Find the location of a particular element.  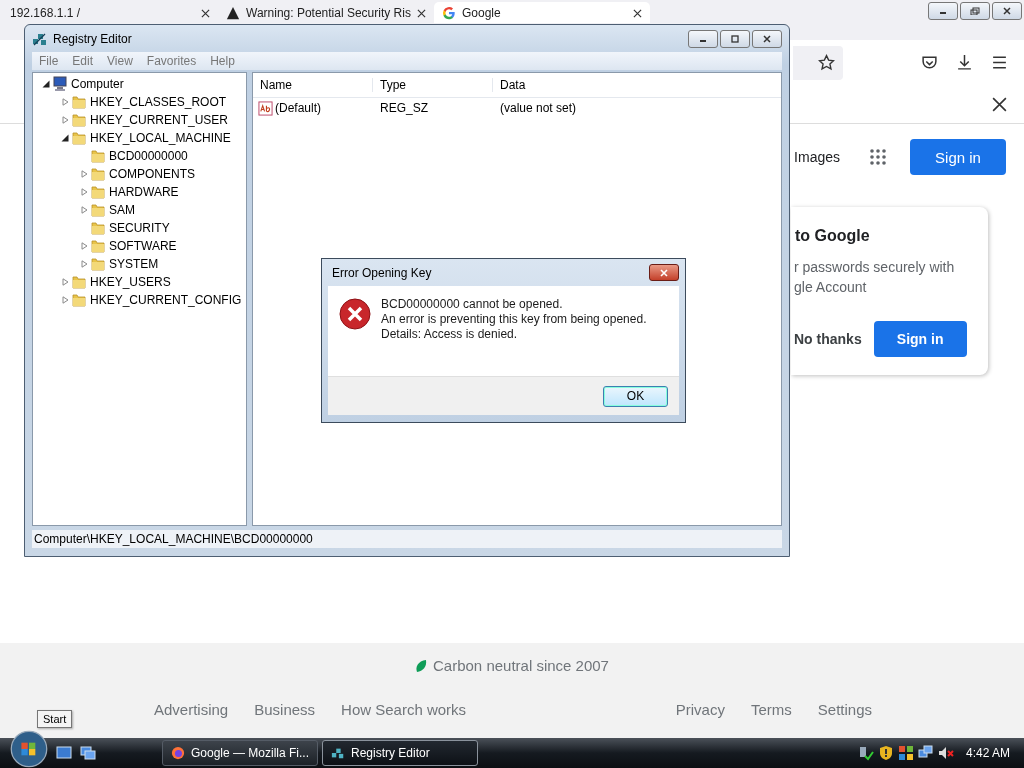

menu-item: Help is located at coordinates (222, 61).